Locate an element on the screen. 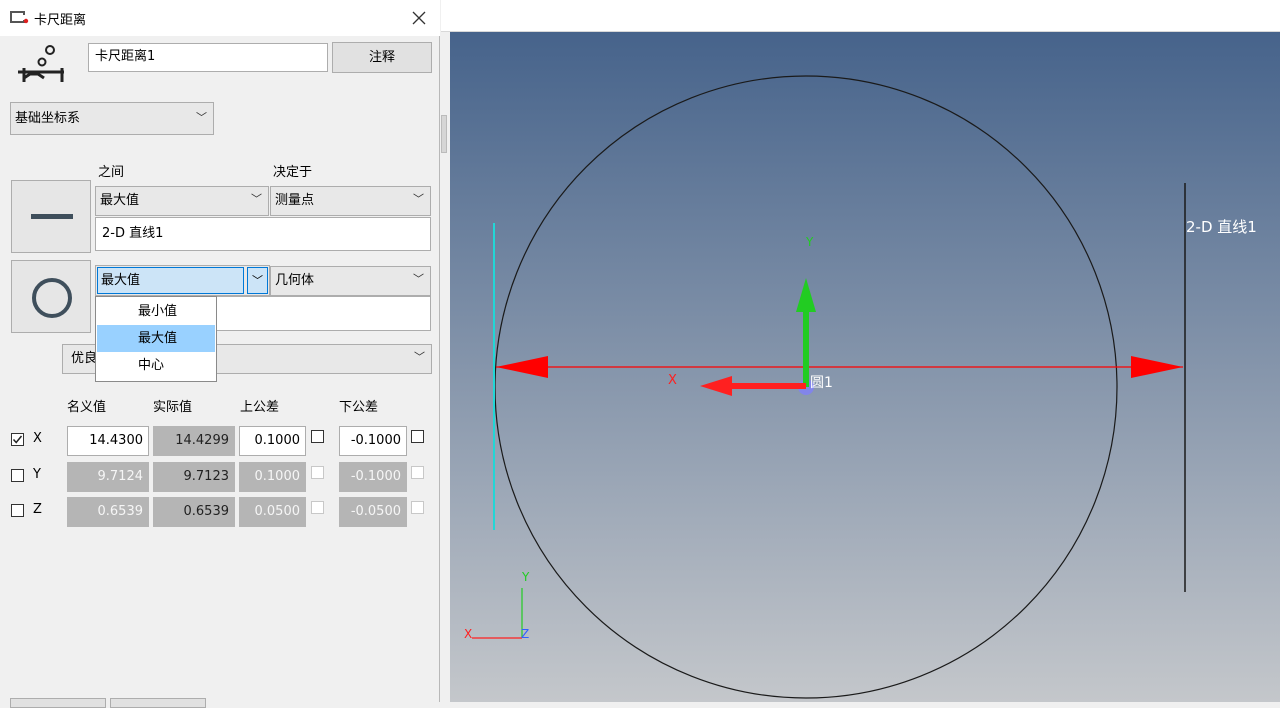 Image resolution: width=1280 pixels, height=708 pixels. z-nominal-input: 0.6539 is located at coordinates (108, 512).